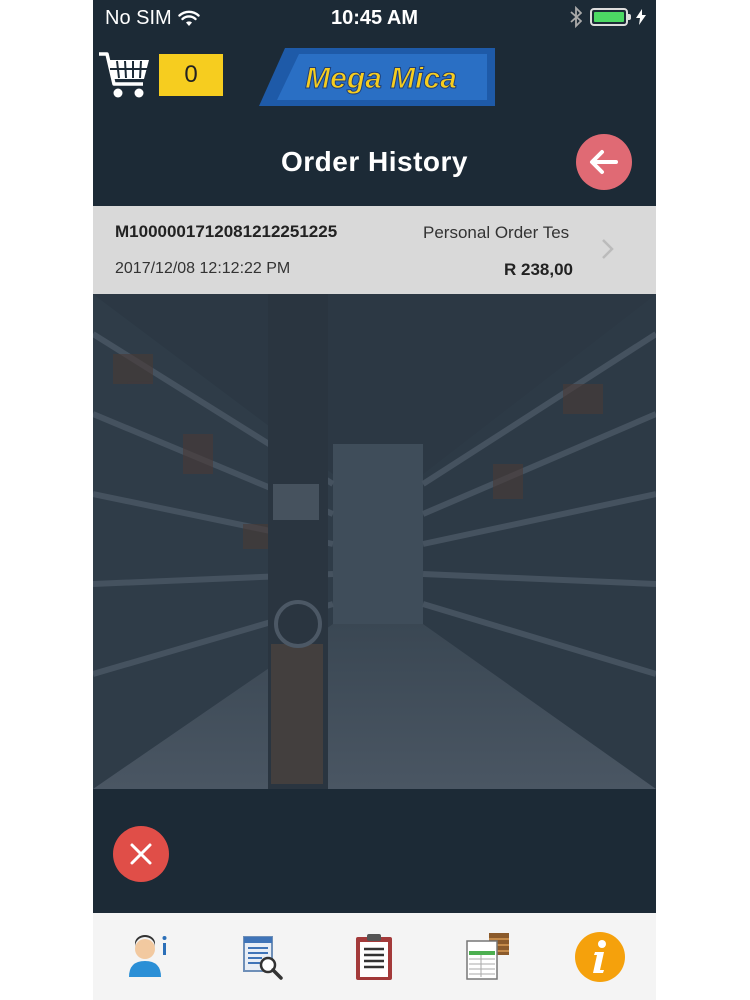 The height and width of the screenshot is (1000, 750). I want to click on close-button, so click(141, 854).